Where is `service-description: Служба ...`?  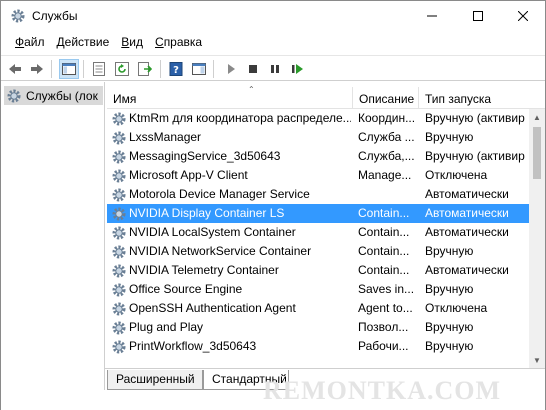
service-description: Служба ... is located at coordinates (386, 137).